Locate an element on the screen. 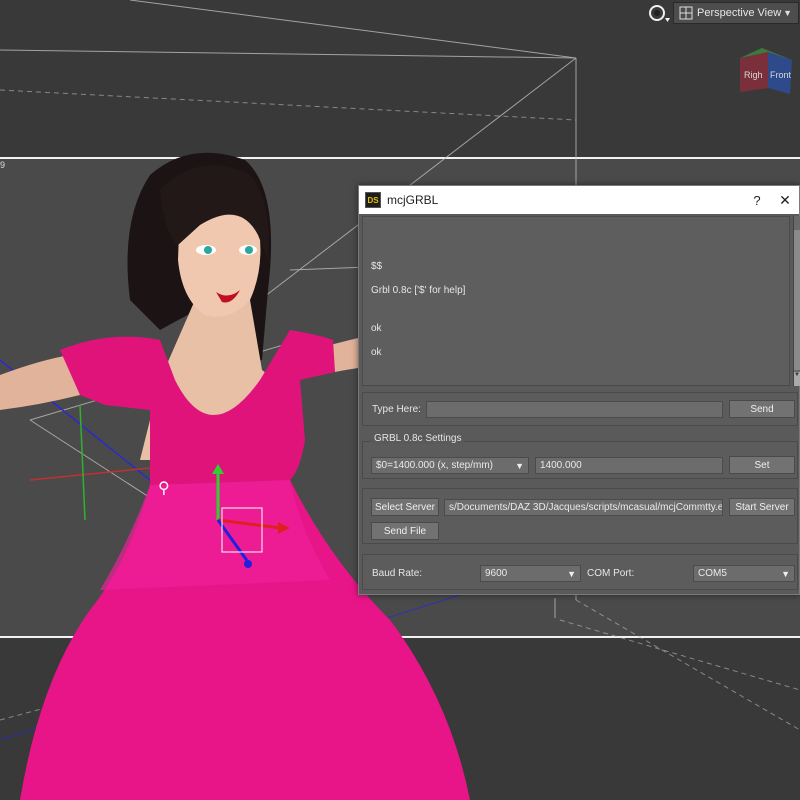  close-button: ✕ is located at coordinates (785, 200).